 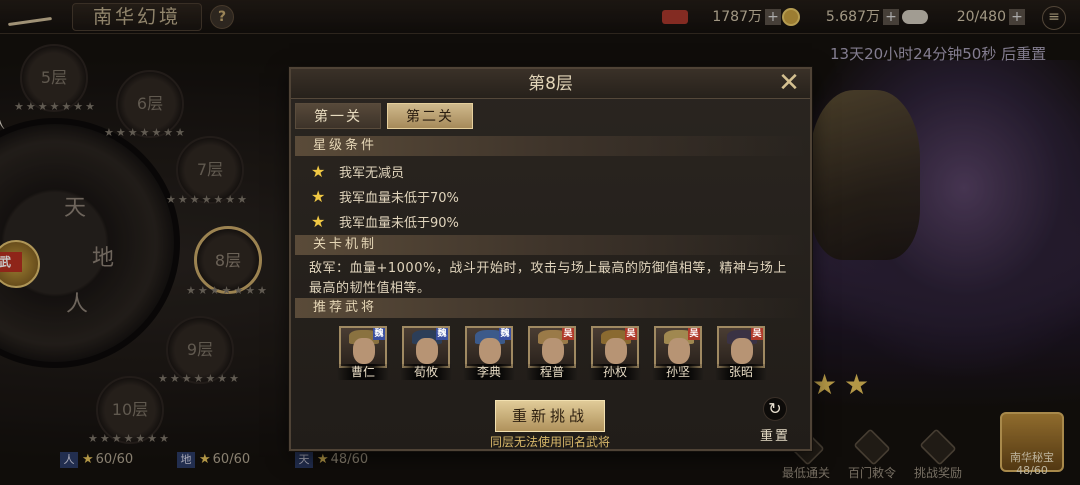 I want to click on recommended-heroes-list: 魏 曹仁 魏 荀攸 魏 李典 吴 程普 吴 孙权 吴 孙坚 吴 张昭, so click(x=557, y=354).